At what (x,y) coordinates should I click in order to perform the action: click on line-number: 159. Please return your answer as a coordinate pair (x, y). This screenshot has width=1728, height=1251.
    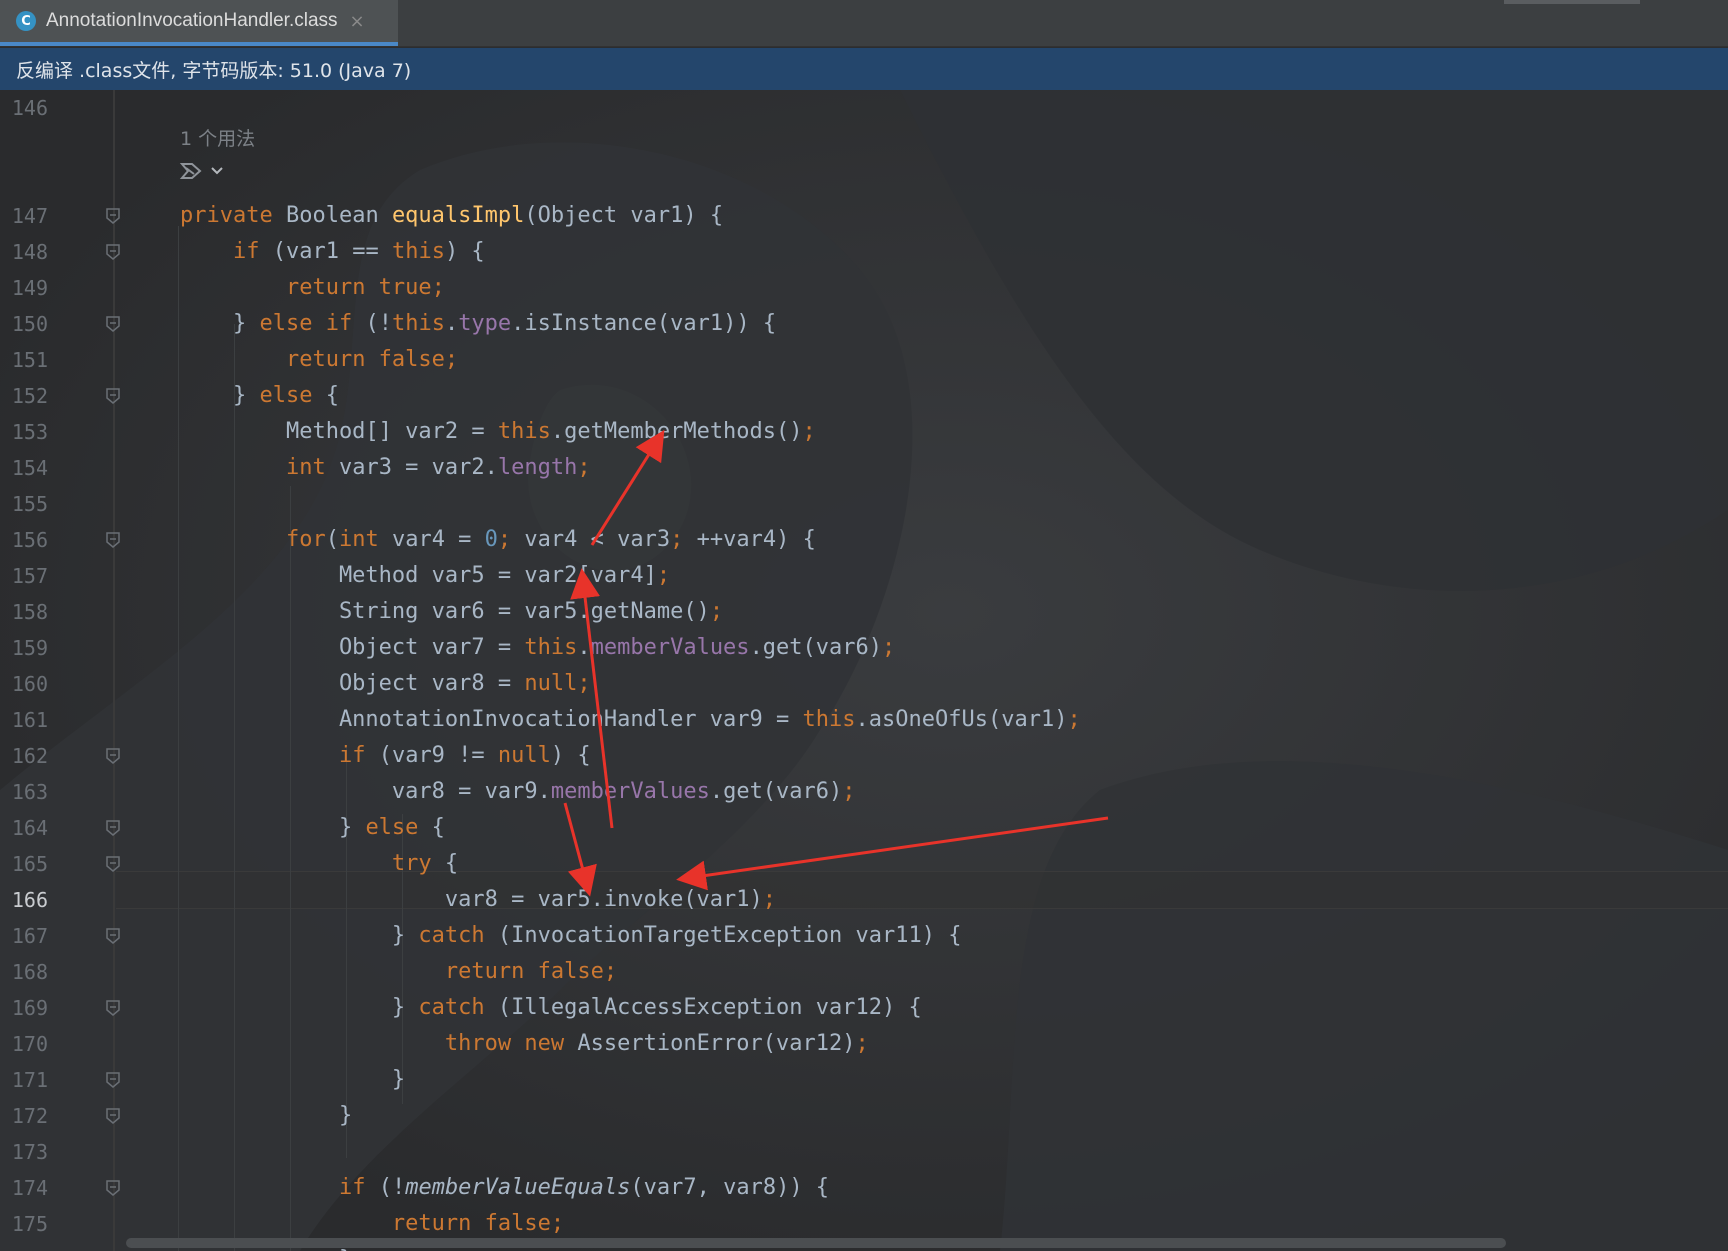
    Looking at the image, I should click on (24, 648).